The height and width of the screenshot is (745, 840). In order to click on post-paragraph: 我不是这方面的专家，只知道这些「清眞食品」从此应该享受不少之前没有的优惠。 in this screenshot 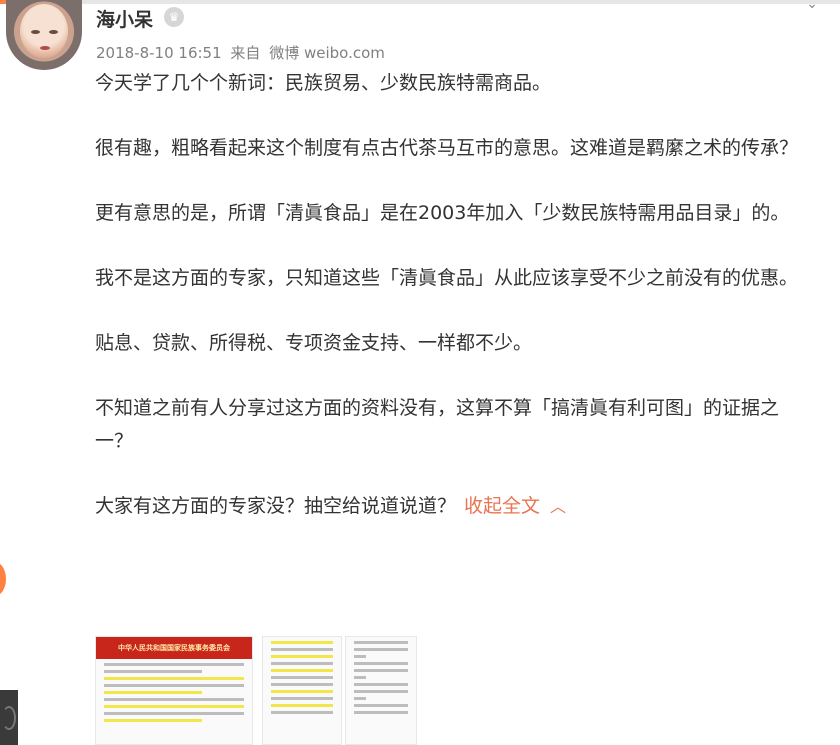, I will do `click(447, 278)`.